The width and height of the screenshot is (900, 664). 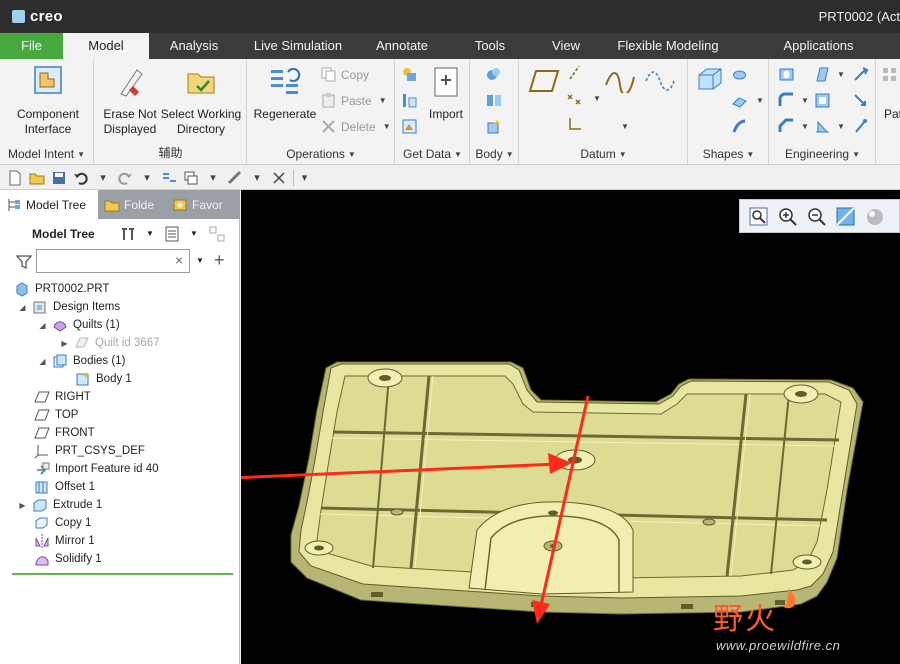 I want to click on tree-node-right: RIGHT, so click(x=62, y=397).